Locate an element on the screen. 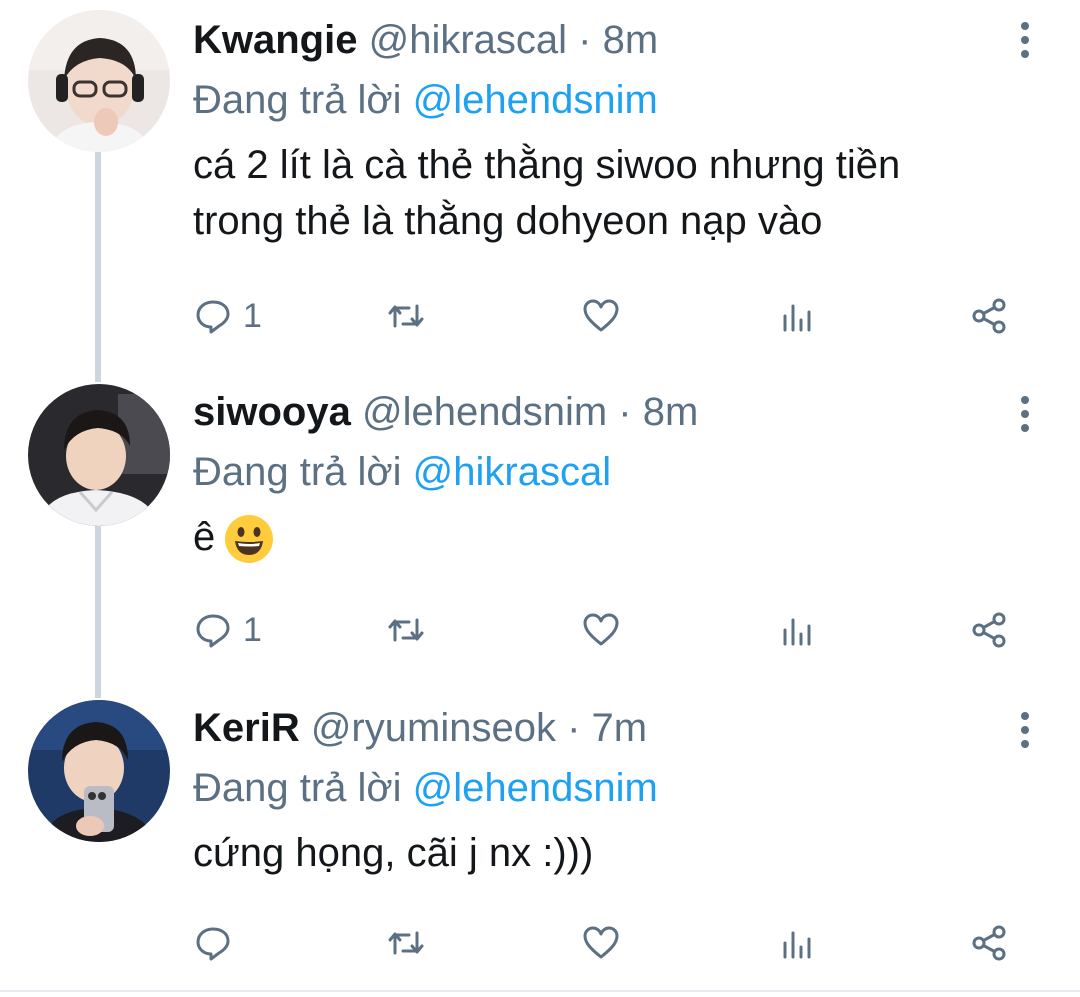 This screenshot has width=1080, height=997. avatar-photo-glasses-headset is located at coordinates (99, 81).